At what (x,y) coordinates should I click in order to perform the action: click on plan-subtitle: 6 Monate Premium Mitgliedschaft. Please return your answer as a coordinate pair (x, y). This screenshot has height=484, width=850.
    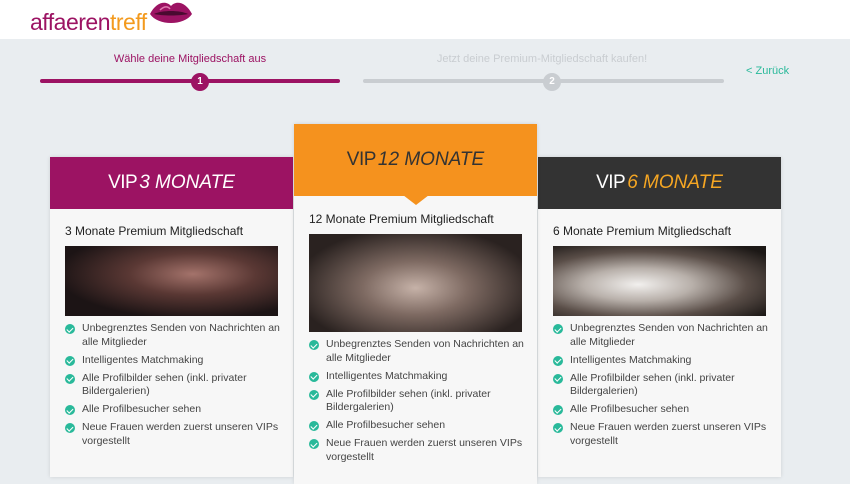
    Looking at the image, I should click on (642, 231).